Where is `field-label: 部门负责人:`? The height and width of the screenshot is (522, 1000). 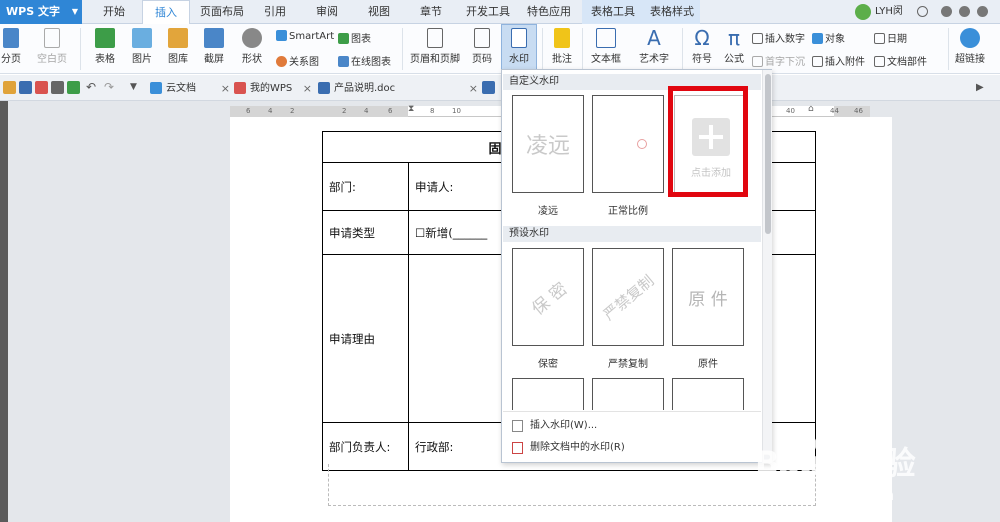 field-label: 部门负责人: is located at coordinates (360, 446).